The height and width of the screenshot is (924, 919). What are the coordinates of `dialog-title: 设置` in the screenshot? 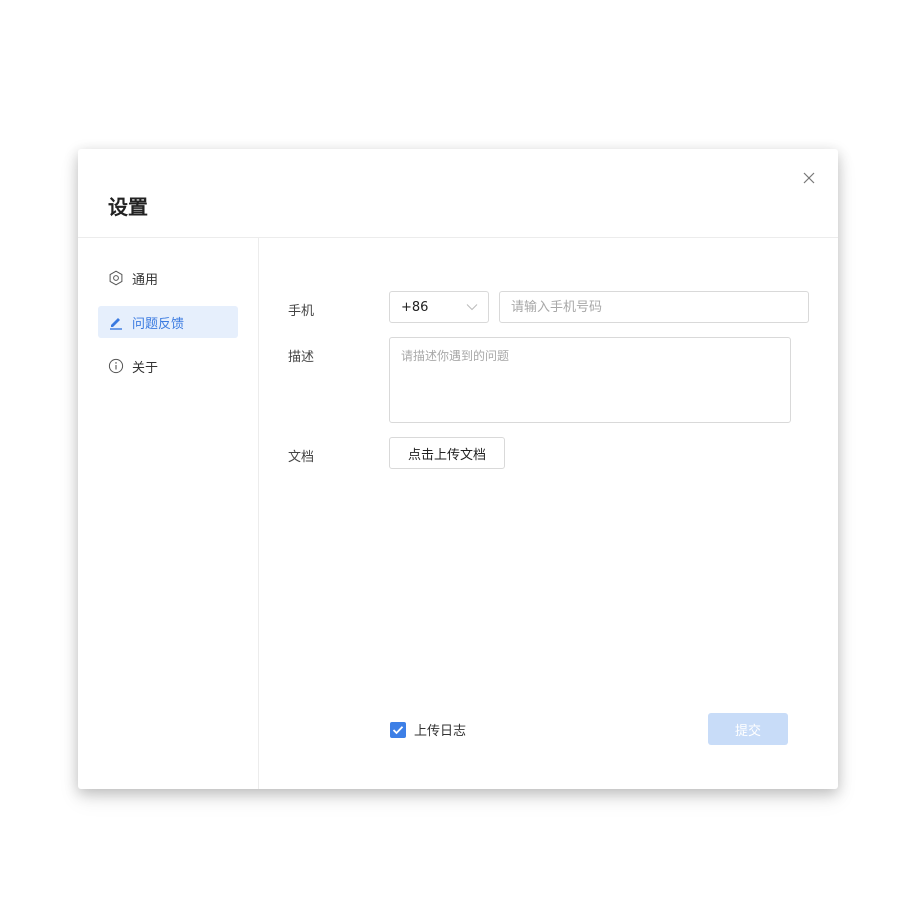 It's located at (128, 207).